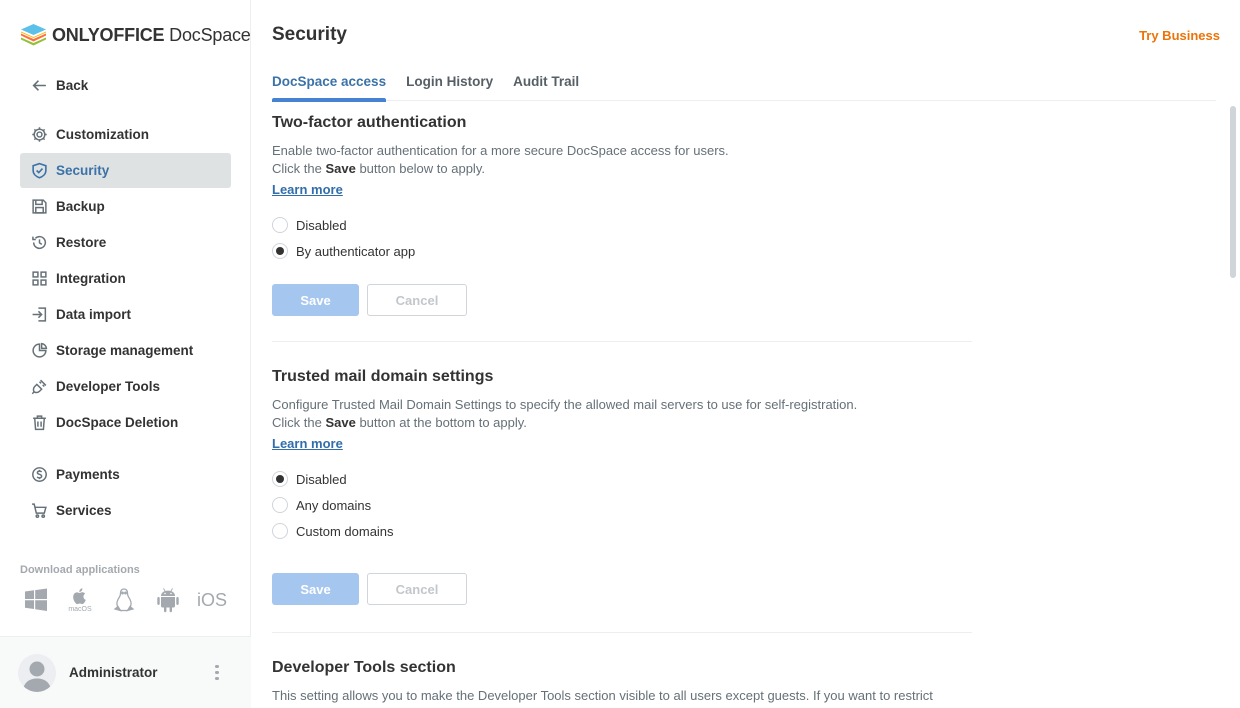 The image size is (1240, 708). What do you see at coordinates (39, 135) in the screenshot?
I see `gear-icon` at bounding box center [39, 135].